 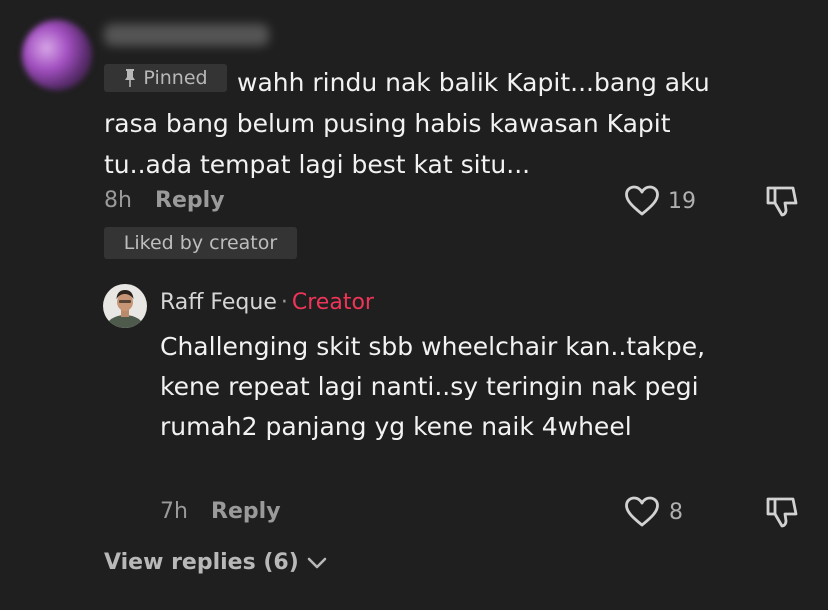 I want to click on liked-by-creator-badge: Liked by creator, so click(x=200, y=243).